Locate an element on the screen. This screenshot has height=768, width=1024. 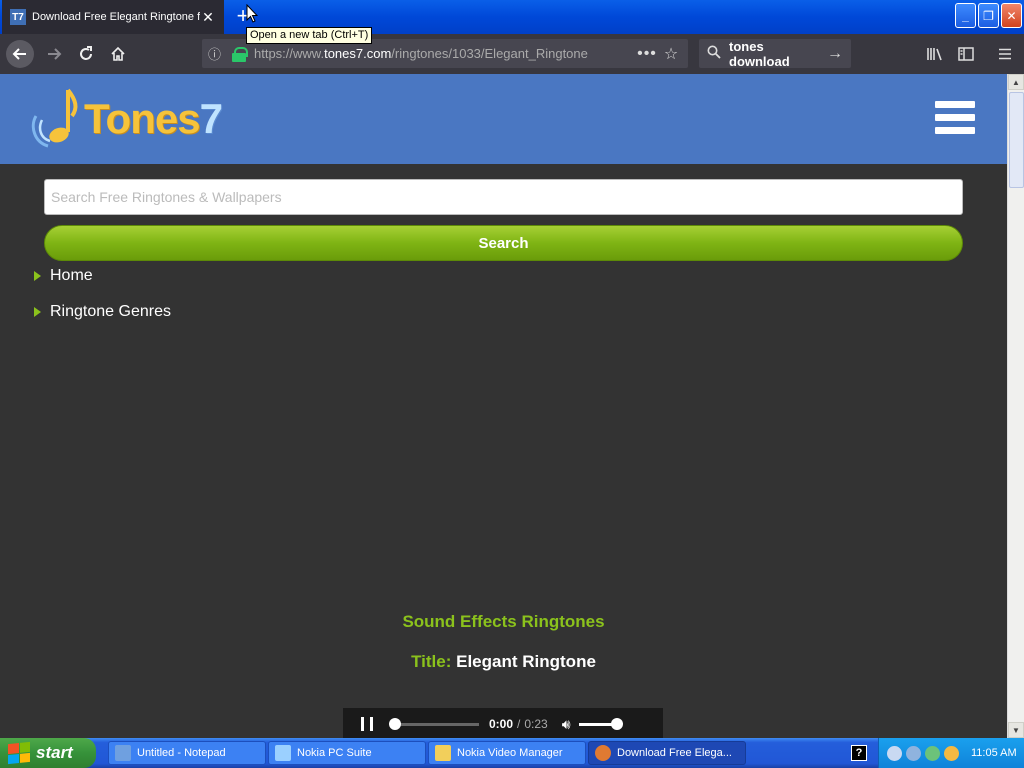
audio-player: 0:00 / 0:23 🔊︎ is located at coordinates (503, 723).